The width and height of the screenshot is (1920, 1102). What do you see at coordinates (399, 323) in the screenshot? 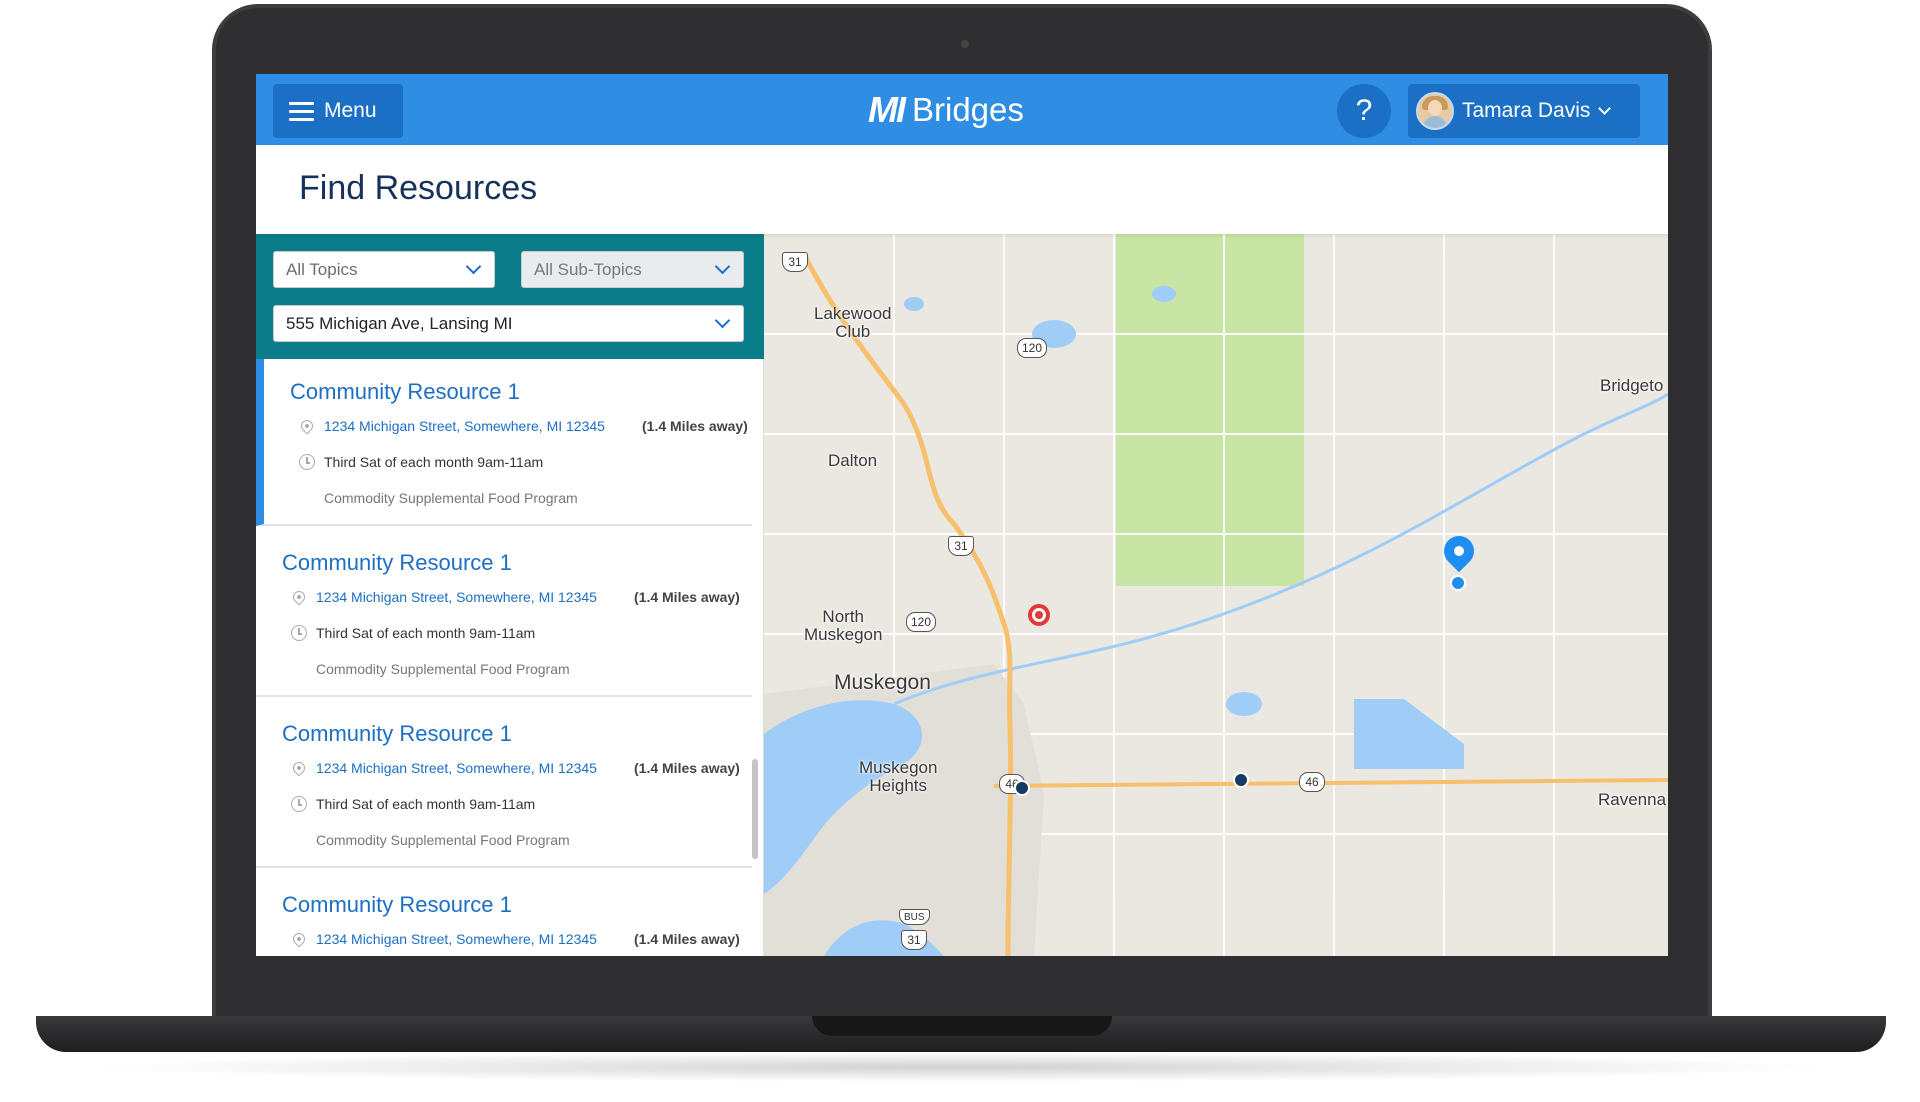
I see `address-select-value: 555 Michigan Ave, Lansing MI` at bounding box center [399, 323].